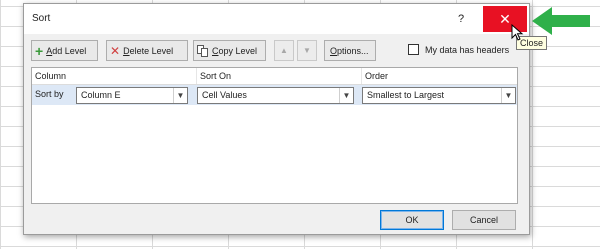 The height and width of the screenshot is (249, 600). What do you see at coordinates (132, 95) in the screenshot?
I see `column-select: Column E ▼` at bounding box center [132, 95].